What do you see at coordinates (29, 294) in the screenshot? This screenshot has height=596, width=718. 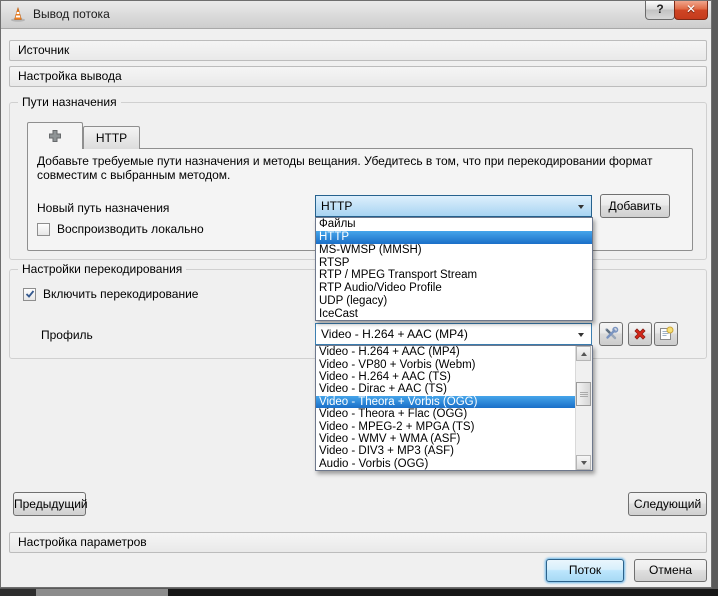 I see `checkbox-checked-icon` at bounding box center [29, 294].